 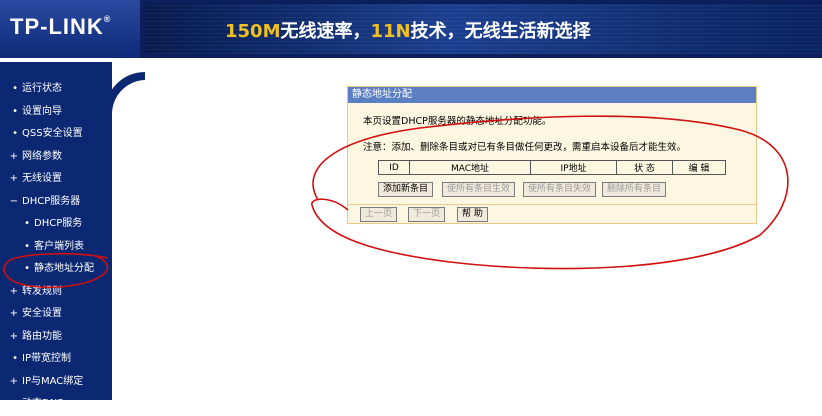 I want to click on column-header-edit: 编 辑, so click(x=699, y=167).